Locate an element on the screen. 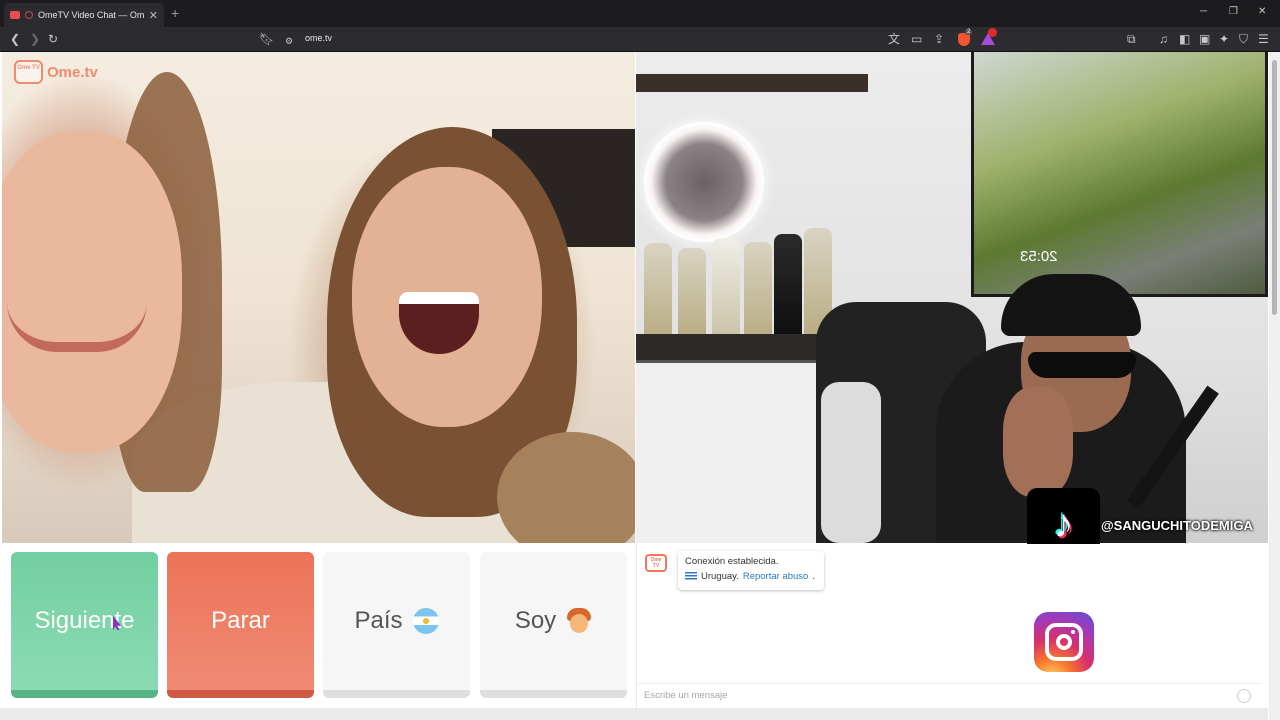 Image resolution: width=1280 pixels, height=720 pixels. wall-tv-landscape is located at coordinates (1119, 174).